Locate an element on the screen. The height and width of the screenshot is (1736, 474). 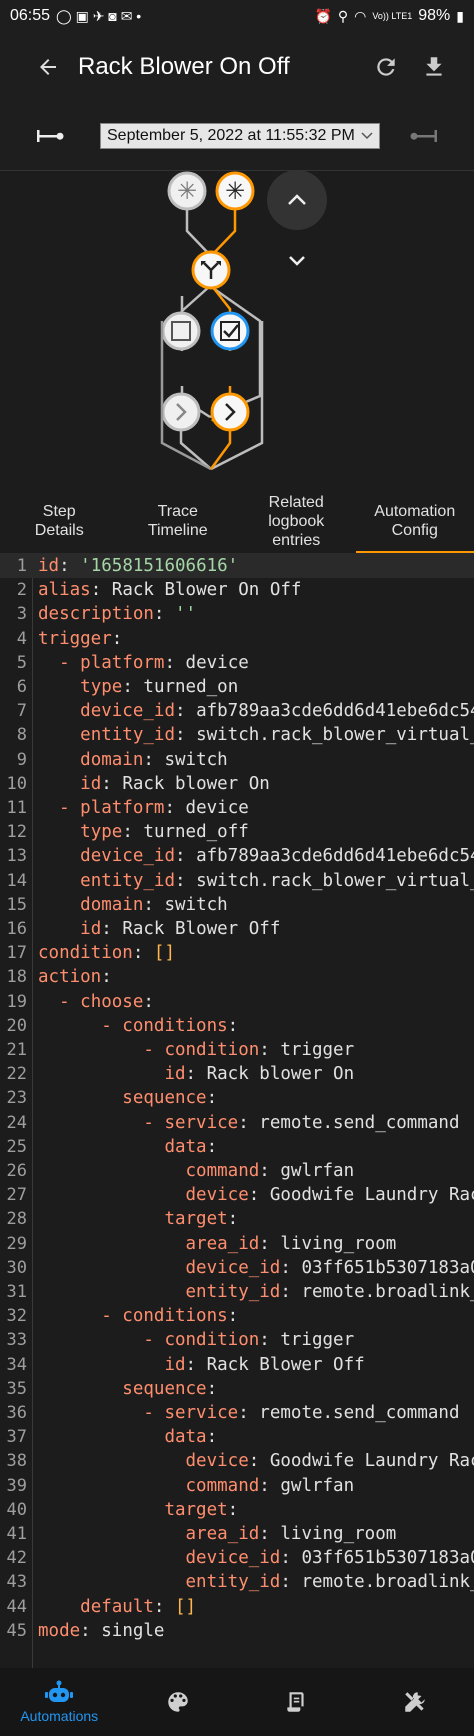
line-number: 7 is located at coordinates (21, 711).